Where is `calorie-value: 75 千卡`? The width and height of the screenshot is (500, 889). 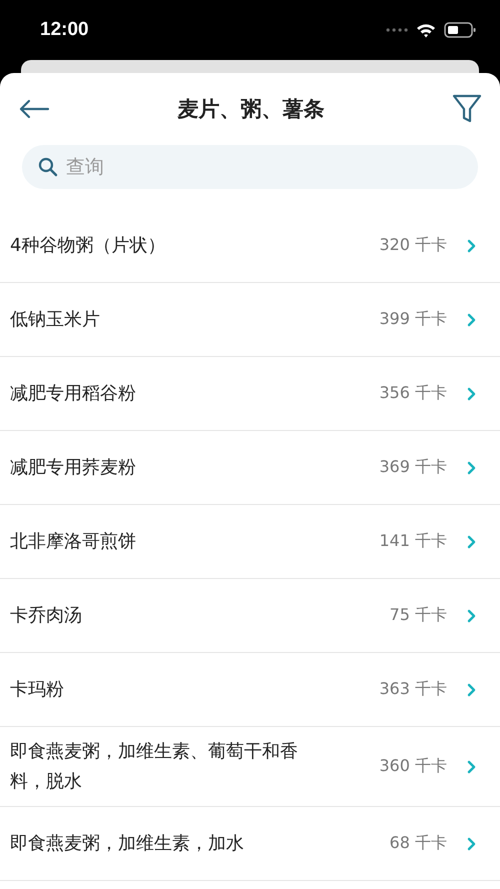
calorie-value: 75 千卡 is located at coordinates (418, 615).